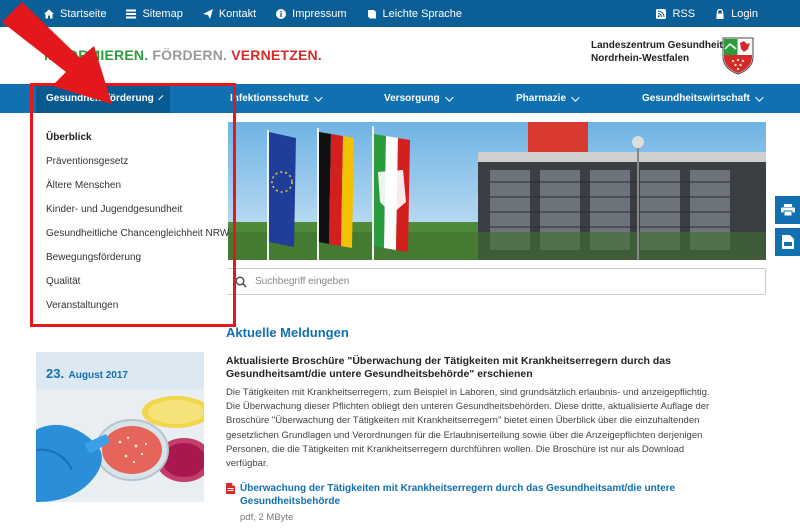 This screenshot has height=528, width=800. Describe the element at coordinates (162, 13) in the screenshot. I see `topbar-link-label: Sitemap` at that location.